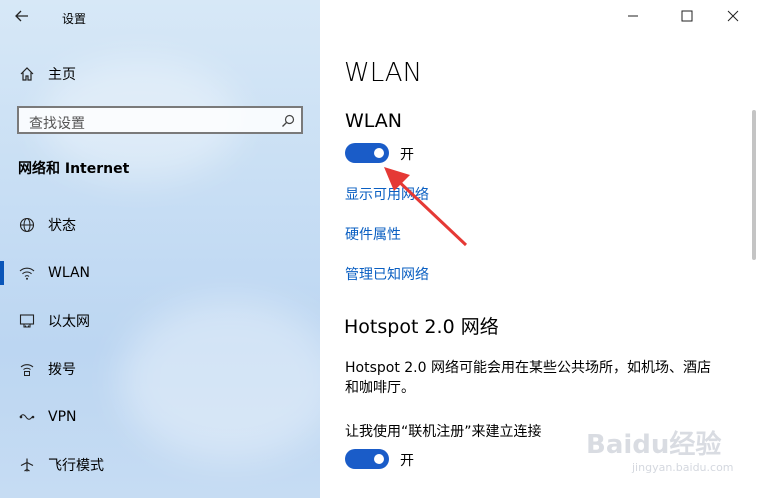 The height and width of the screenshot is (498, 758). I want to click on vpn-icon, so click(27, 417).